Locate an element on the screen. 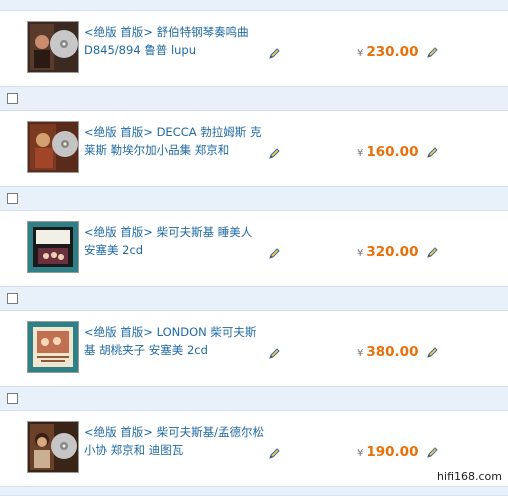  item-price: ¥230.00 is located at coordinates (387, 51).